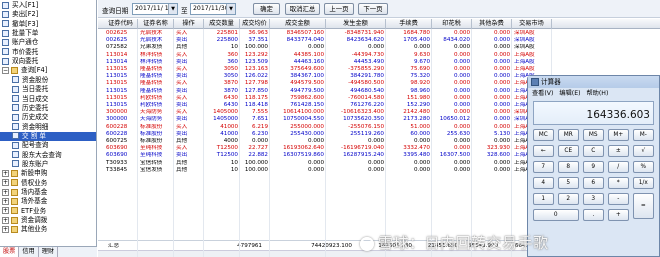 Image resolution: width=660 pixels, height=257 pixels. What do you see at coordinates (48, 164) in the screenshot?
I see `tree-item: 股东账户` at bounding box center [48, 164].